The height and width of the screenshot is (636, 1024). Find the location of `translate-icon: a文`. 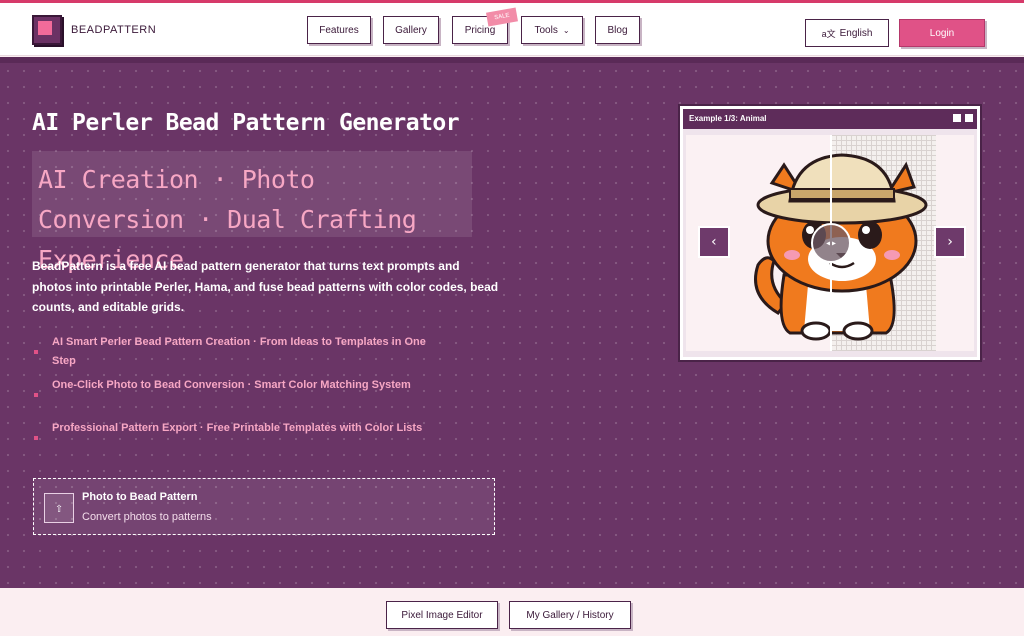

translate-icon: a文 is located at coordinates (828, 33).